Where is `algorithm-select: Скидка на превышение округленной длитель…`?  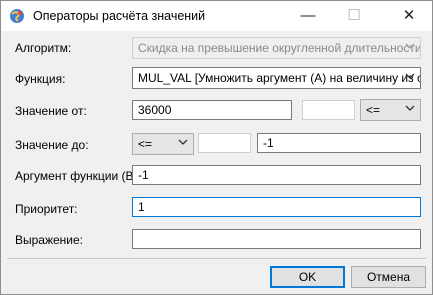 algorithm-select: Скидка на превышение округленной длитель… is located at coordinates (276, 48).